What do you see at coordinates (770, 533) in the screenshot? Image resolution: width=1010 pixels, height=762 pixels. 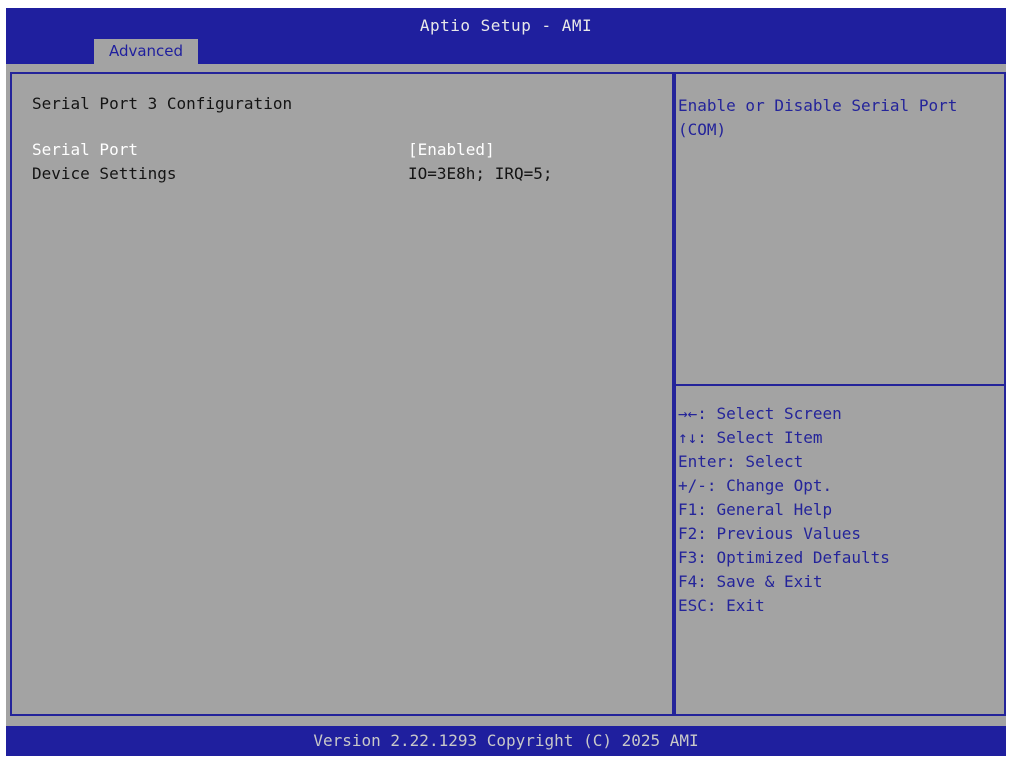 I see `key-help-previous-values: F2: Previous Values` at bounding box center [770, 533].